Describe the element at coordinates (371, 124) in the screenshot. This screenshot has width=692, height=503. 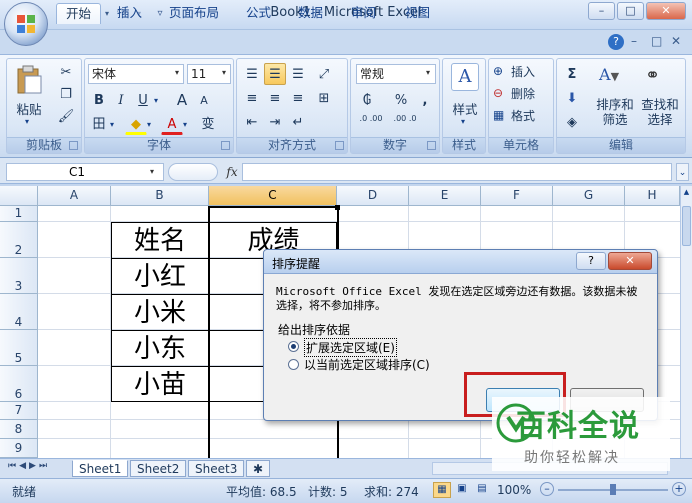
I see `increase-decimal-button: .0 .00` at that location.